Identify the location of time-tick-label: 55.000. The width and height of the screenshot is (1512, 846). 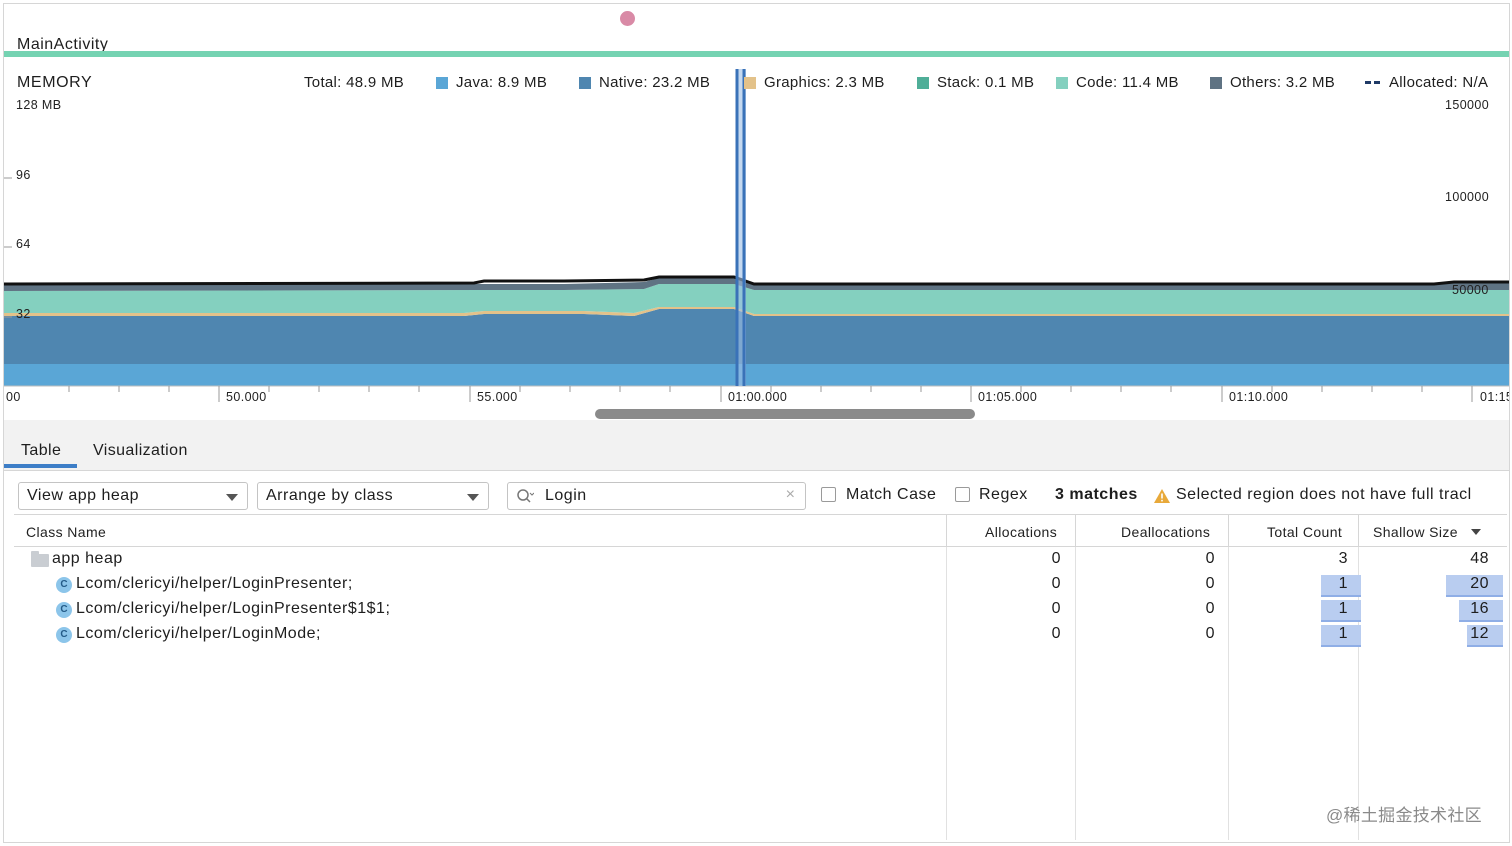
(497, 397).